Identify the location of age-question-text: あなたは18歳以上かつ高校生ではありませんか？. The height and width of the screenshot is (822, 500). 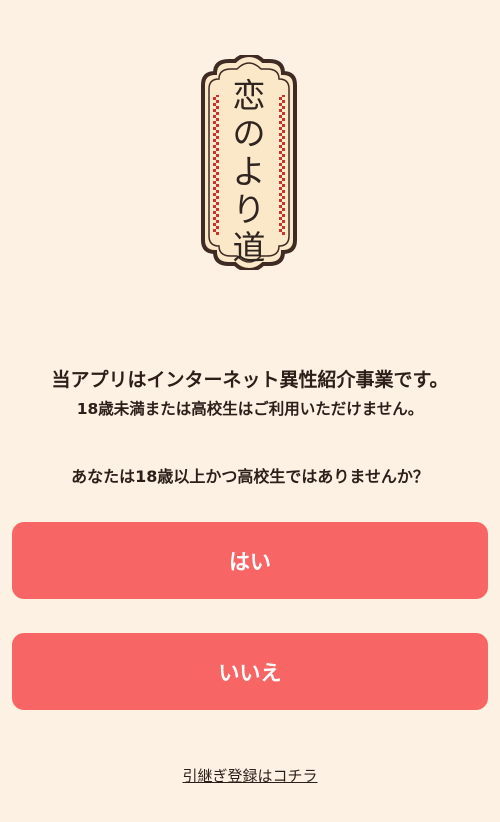
(250, 476).